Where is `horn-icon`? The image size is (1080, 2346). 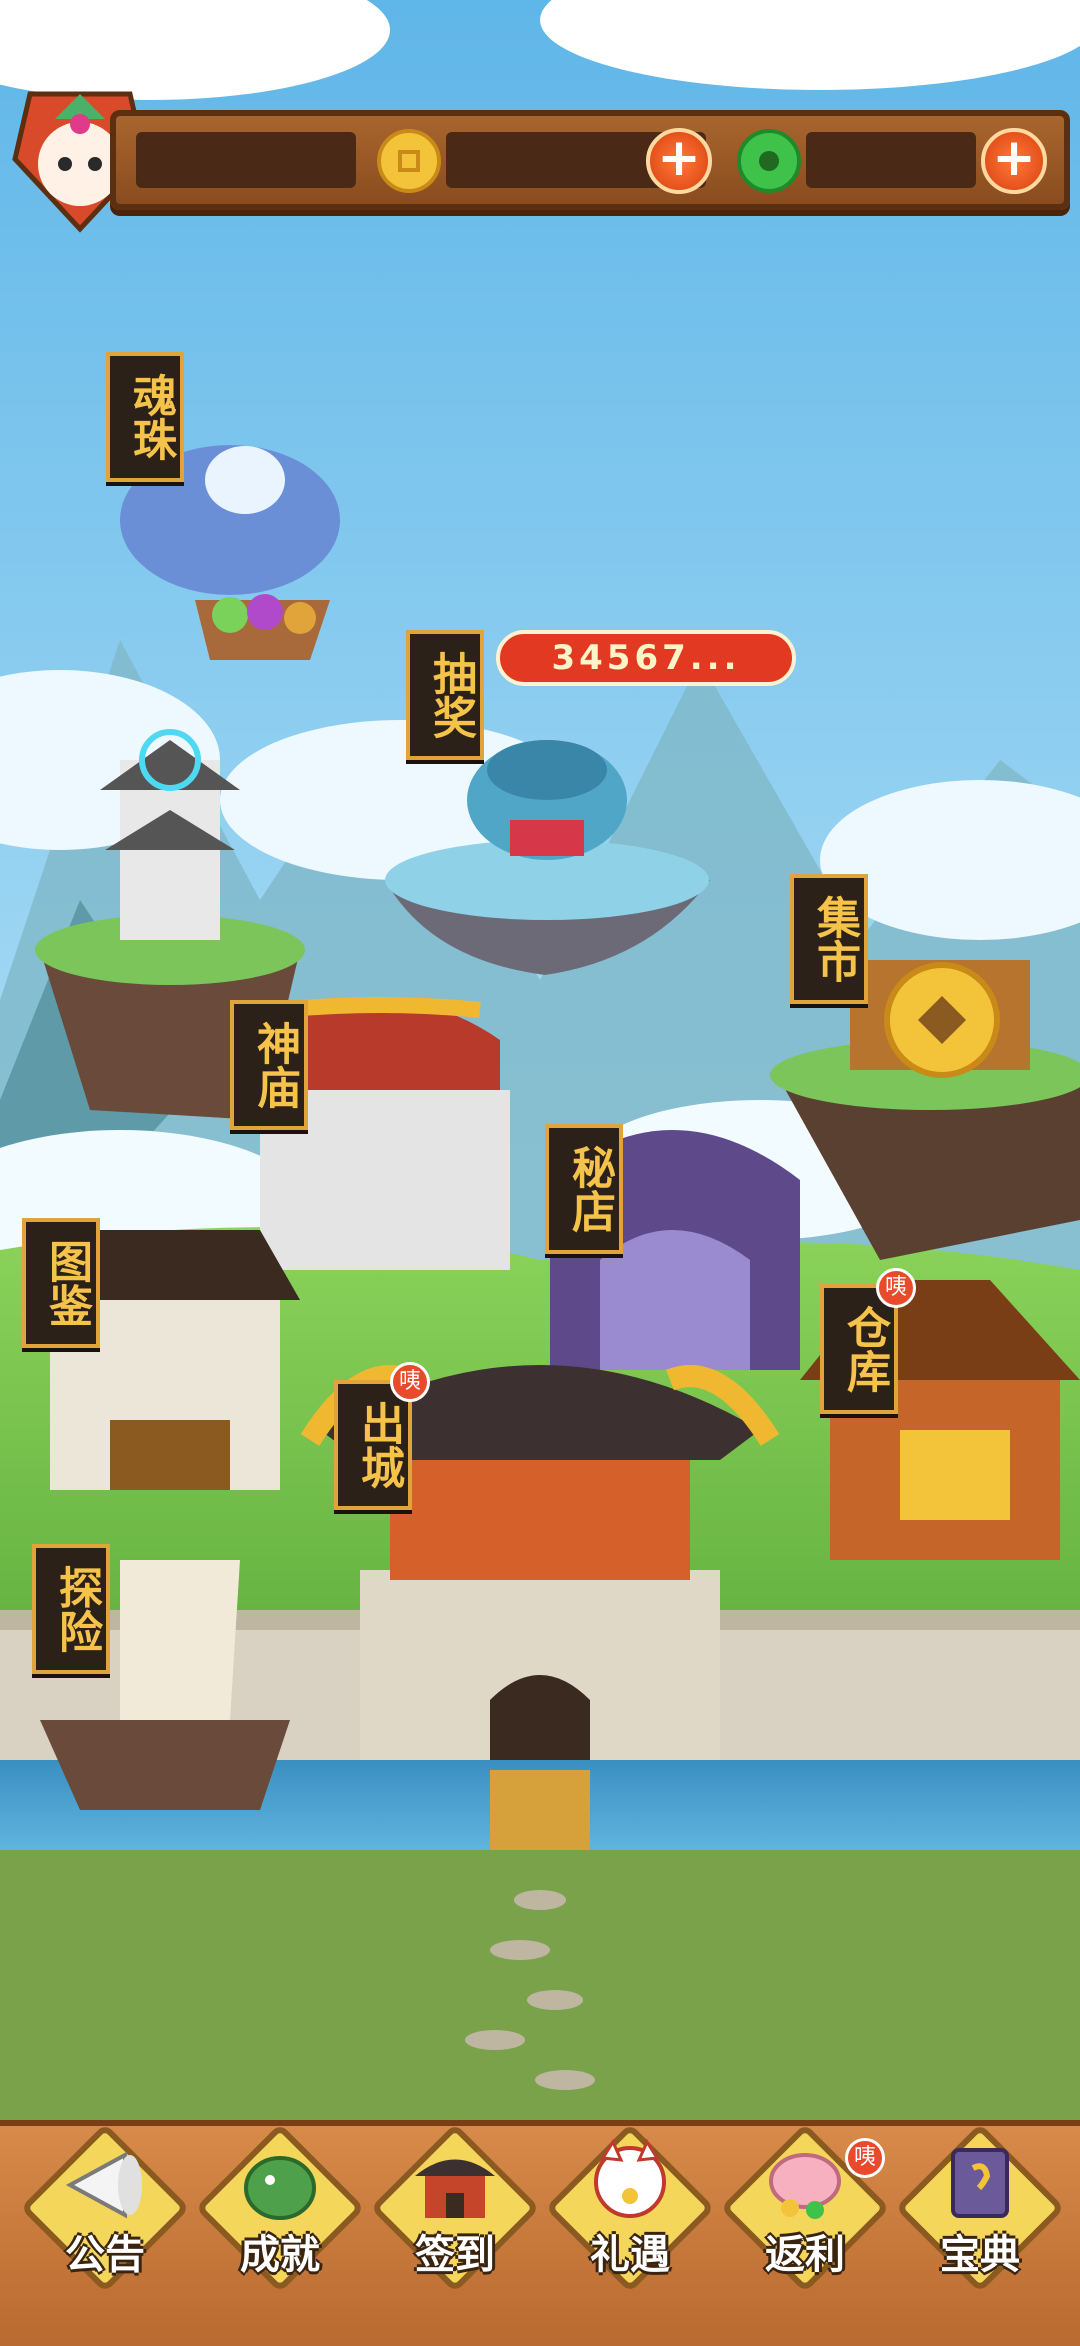 horn-icon is located at coordinates (103, 2185).